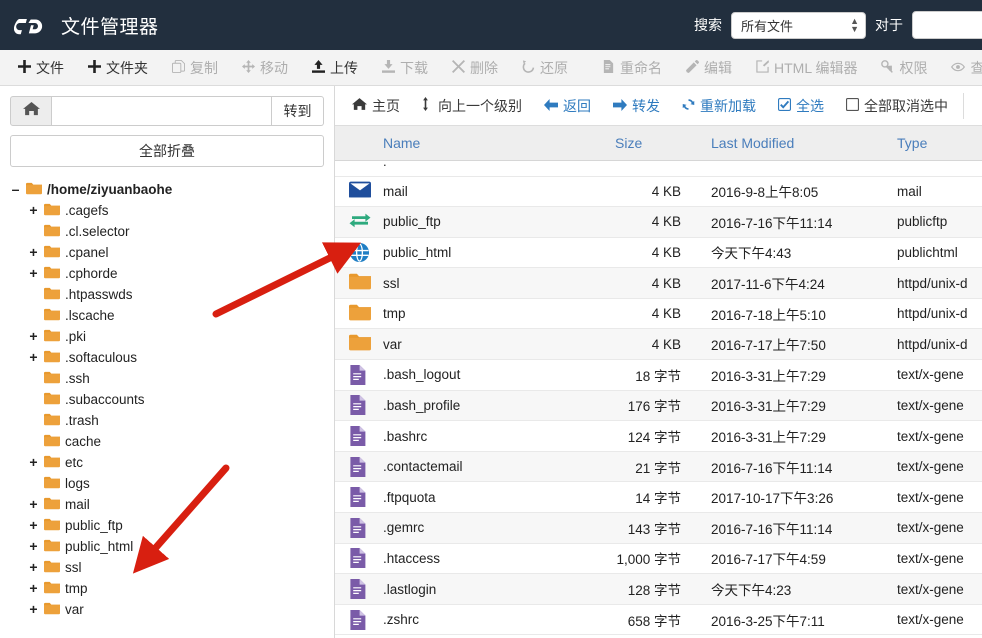 The height and width of the screenshot is (638, 982). What do you see at coordinates (204, 67) in the screenshot?
I see `copy-button-label: 复制` at bounding box center [204, 67].